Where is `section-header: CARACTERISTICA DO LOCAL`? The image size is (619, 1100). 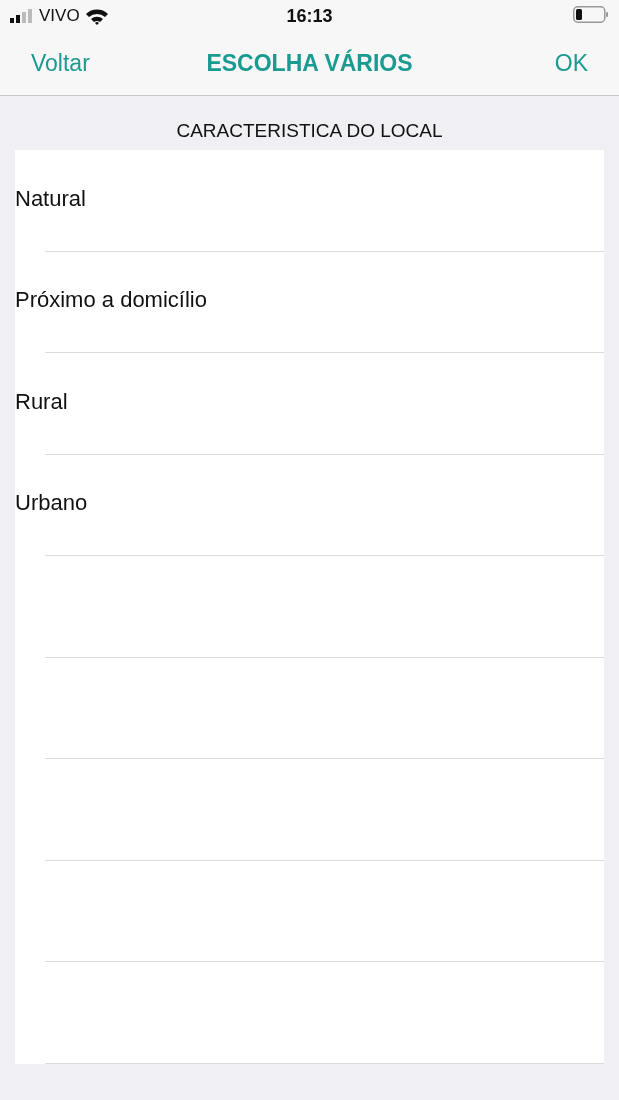 section-header: CARACTERISTICA DO LOCAL is located at coordinates (309, 131).